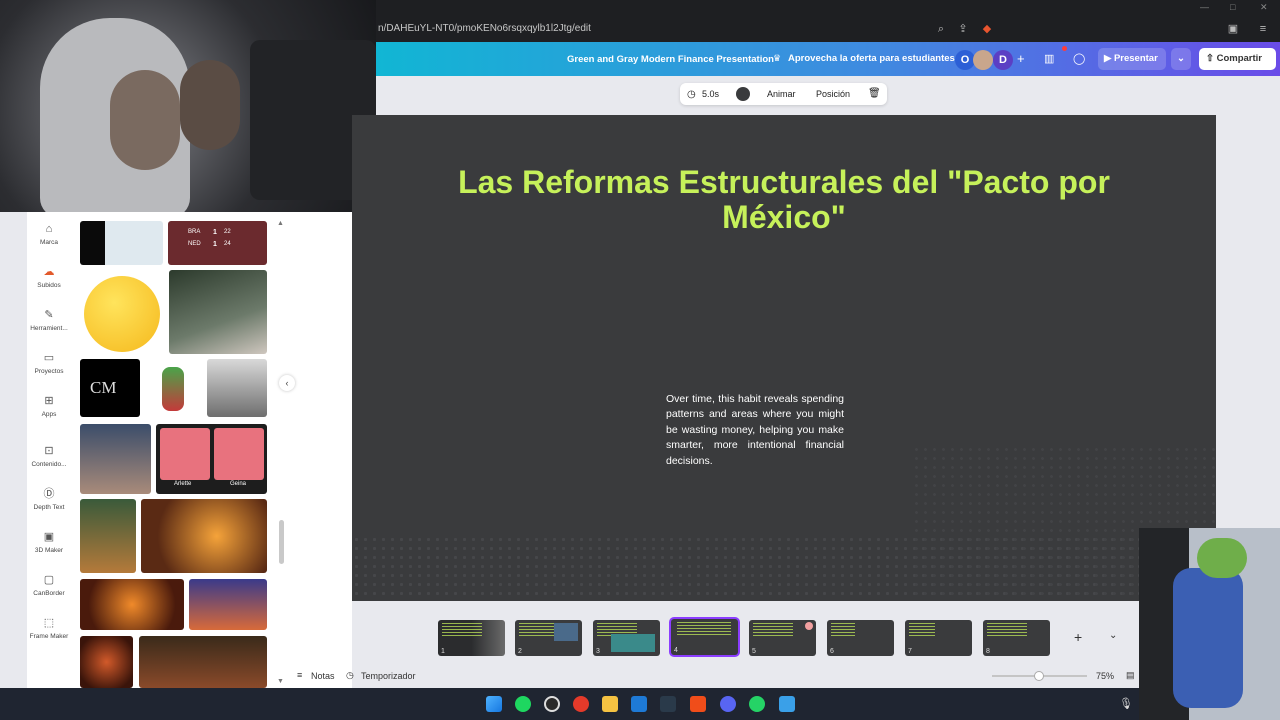 The image size is (1280, 720). I want to click on slide-thumbnail: 2, so click(548, 638).